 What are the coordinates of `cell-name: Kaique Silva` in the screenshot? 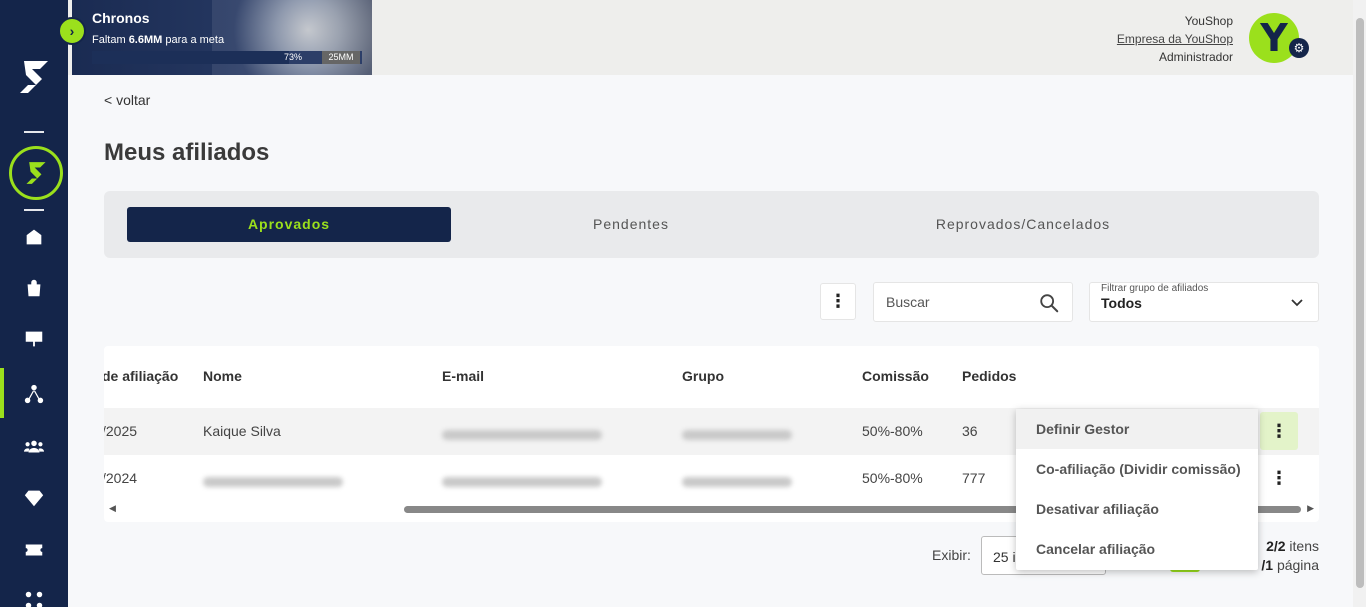 It's located at (242, 431).